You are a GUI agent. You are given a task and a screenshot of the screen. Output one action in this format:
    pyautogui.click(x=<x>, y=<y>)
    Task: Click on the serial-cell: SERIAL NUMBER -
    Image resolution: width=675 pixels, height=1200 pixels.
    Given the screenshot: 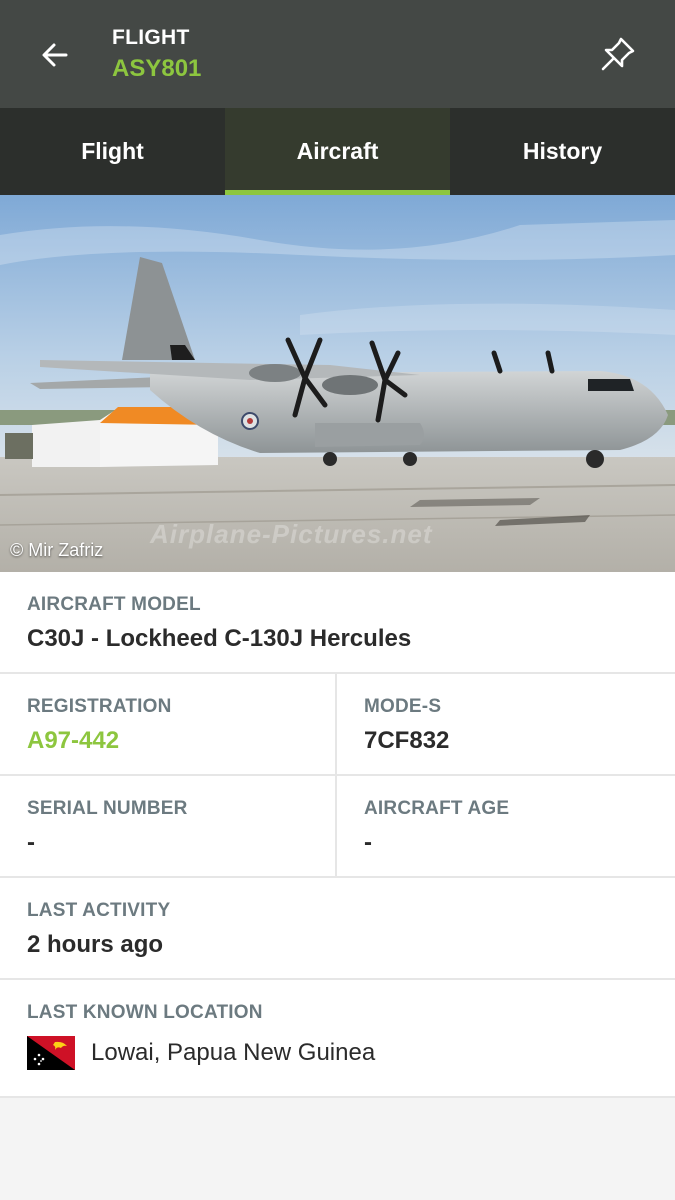 What is the action you would take?
    pyautogui.click(x=168, y=826)
    